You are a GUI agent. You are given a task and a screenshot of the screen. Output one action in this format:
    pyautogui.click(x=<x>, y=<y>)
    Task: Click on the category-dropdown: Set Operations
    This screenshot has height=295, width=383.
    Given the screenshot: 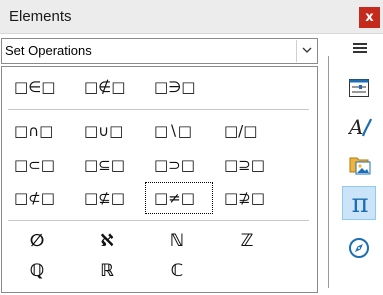 What is the action you would take?
    pyautogui.click(x=159, y=51)
    